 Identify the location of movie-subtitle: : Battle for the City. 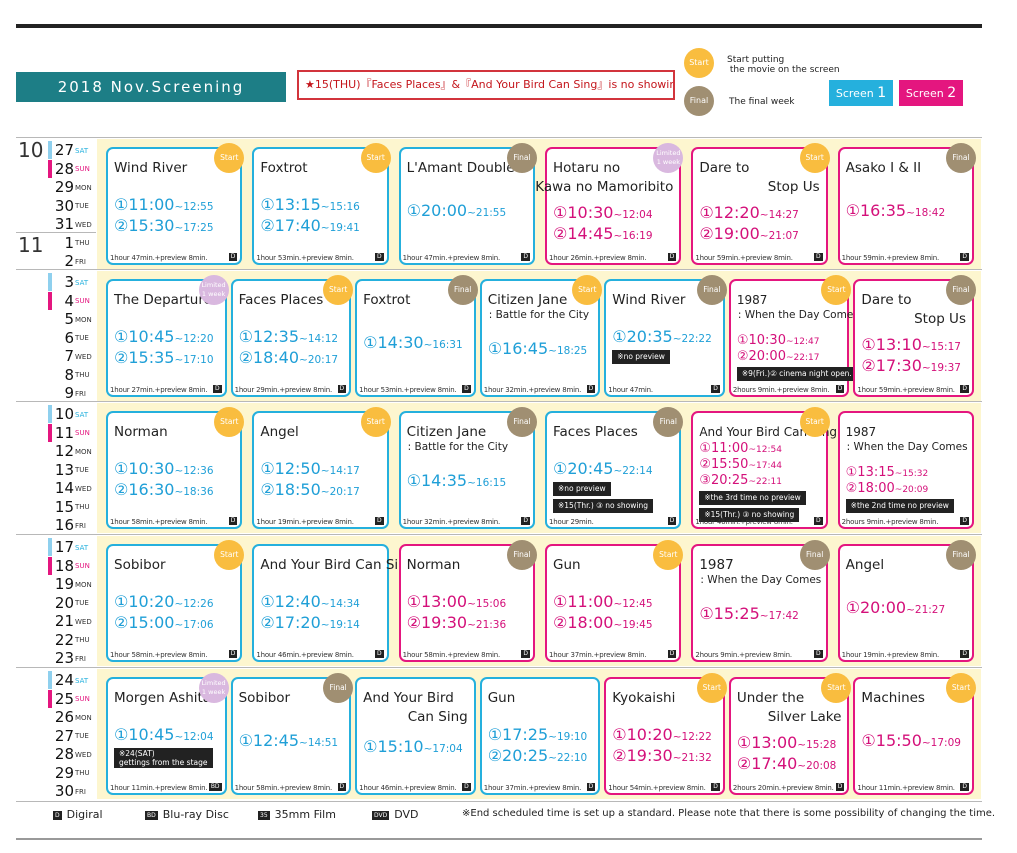
(539, 315).